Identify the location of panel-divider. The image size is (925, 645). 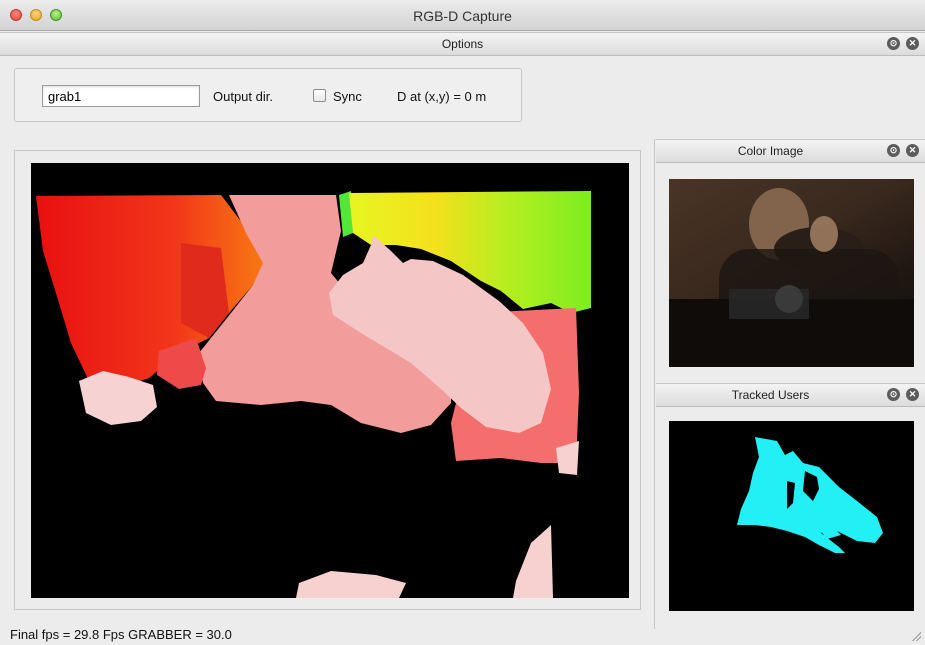
(654, 384).